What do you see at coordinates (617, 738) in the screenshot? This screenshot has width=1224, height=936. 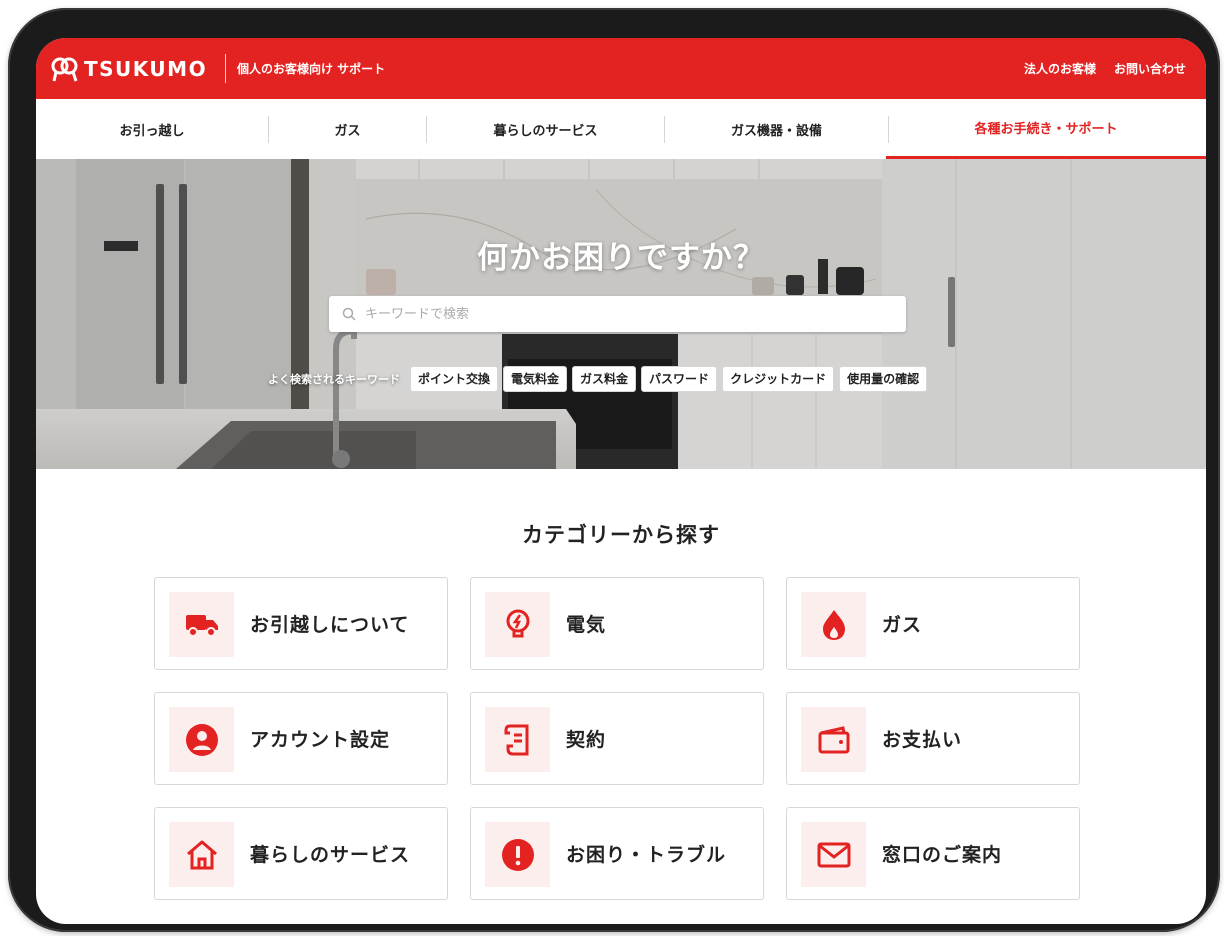 I see `category-card-contract: 契約` at bounding box center [617, 738].